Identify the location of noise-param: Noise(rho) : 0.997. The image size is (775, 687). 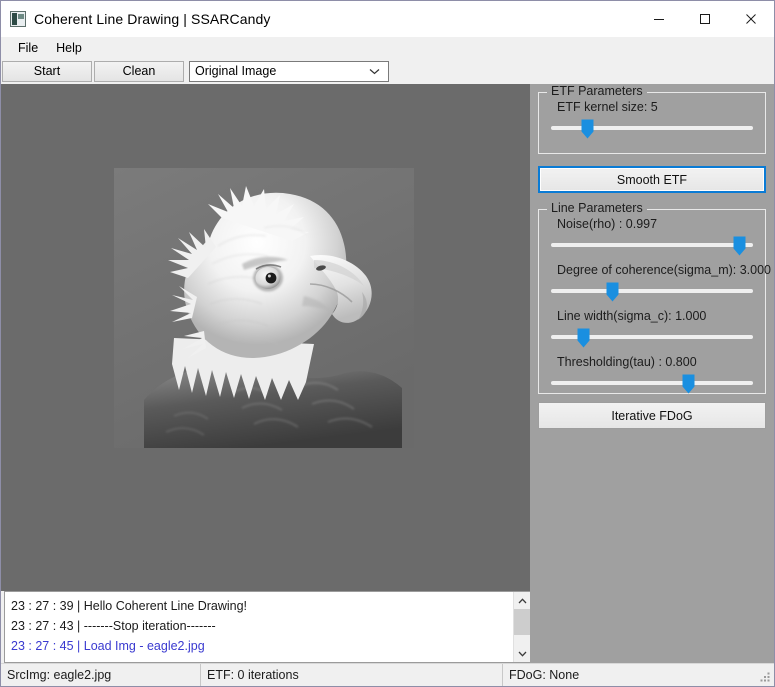
(652, 233).